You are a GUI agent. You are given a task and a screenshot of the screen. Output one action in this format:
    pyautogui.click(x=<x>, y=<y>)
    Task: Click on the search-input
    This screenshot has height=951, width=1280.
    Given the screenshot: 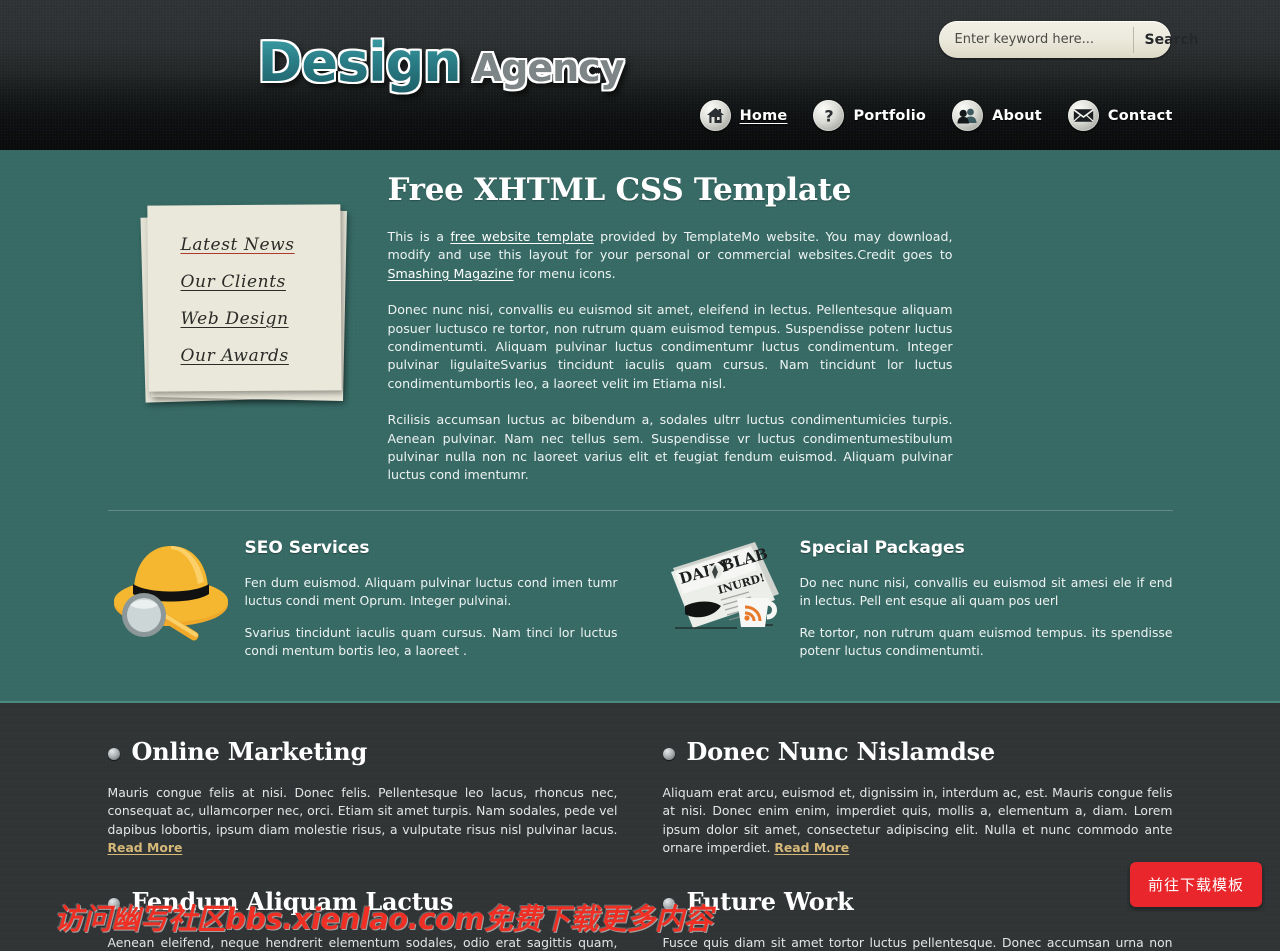 What is the action you would take?
    pyautogui.click(x=1038, y=39)
    